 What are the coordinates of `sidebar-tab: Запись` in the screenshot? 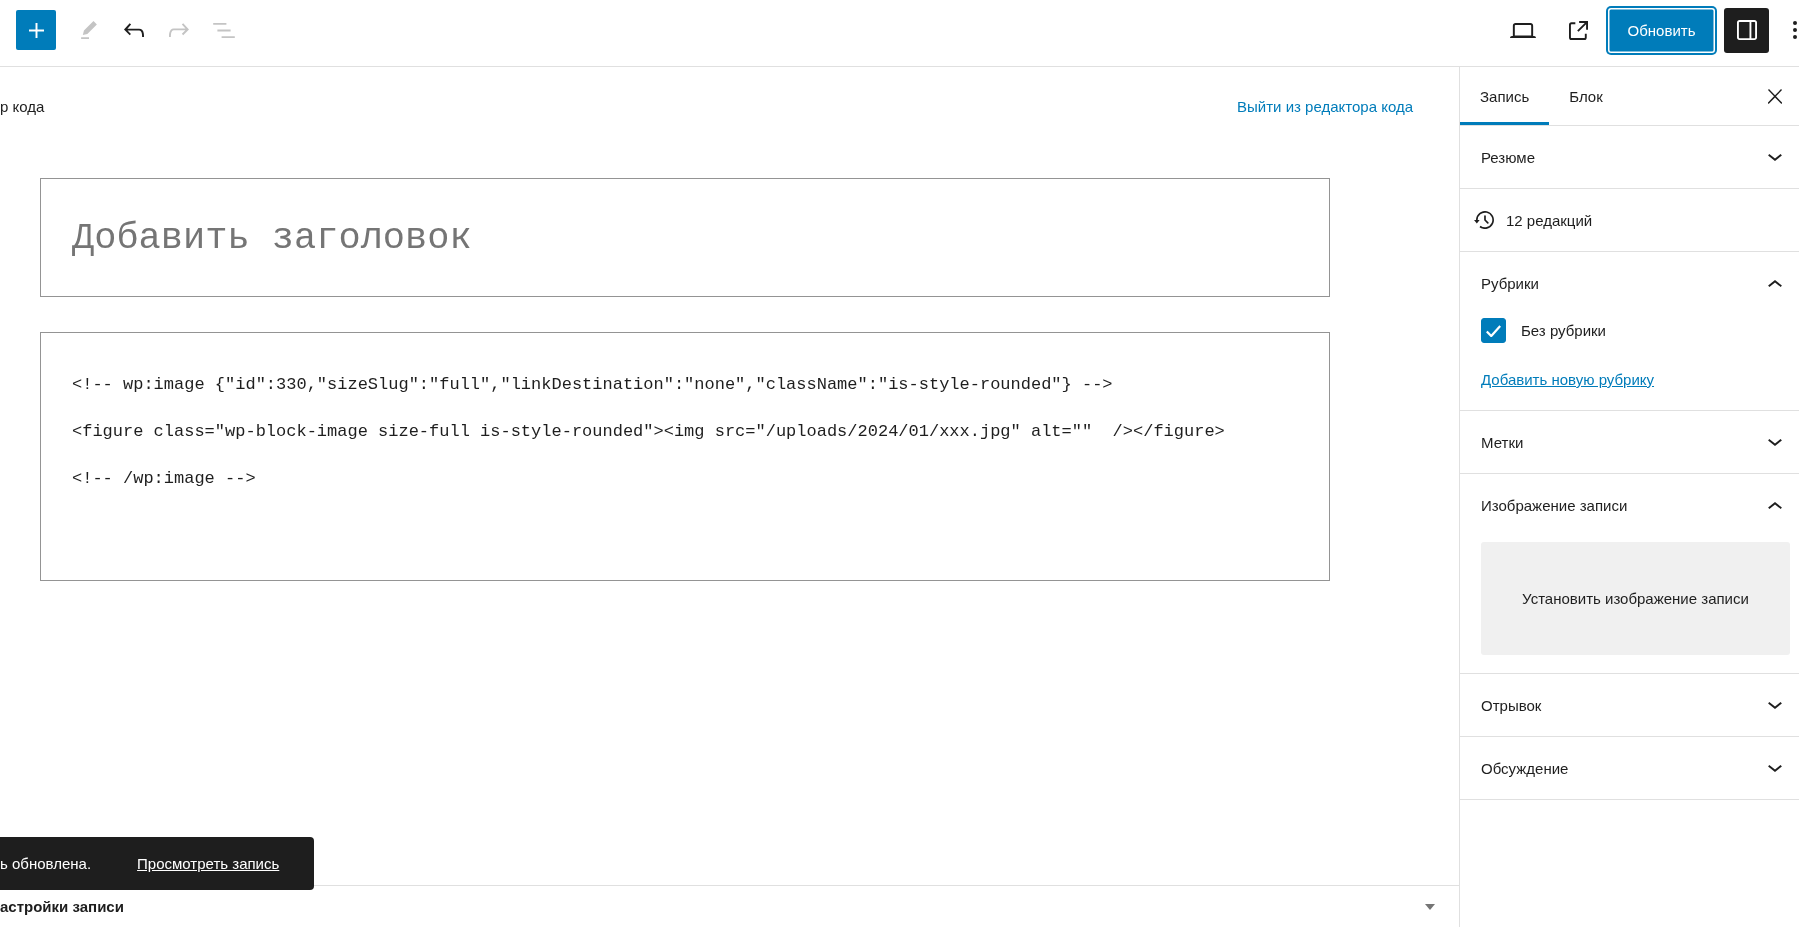 It's located at (1505, 96).